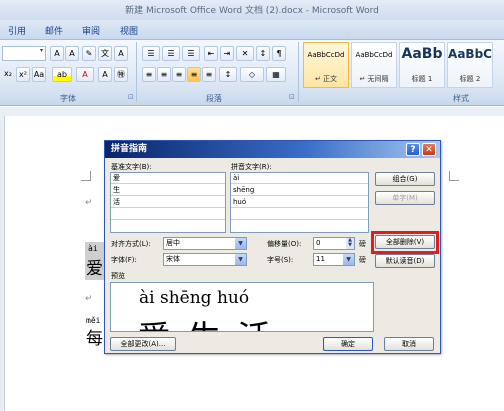 This screenshot has width=504, height=411. Describe the element at coordinates (461, 98) in the screenshot. I see `styles-group-label: 样式` at that location.